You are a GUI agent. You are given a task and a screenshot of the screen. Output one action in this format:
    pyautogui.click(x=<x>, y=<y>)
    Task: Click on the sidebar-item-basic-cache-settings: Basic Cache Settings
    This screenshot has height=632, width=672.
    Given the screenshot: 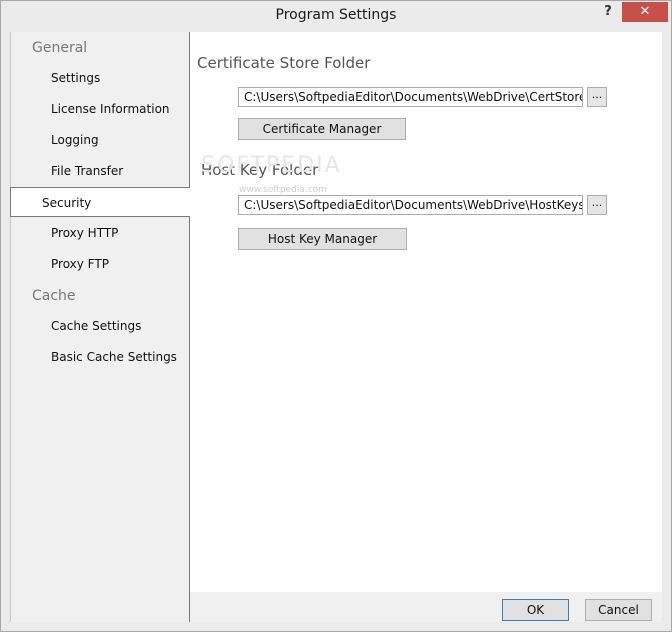 What is the action you would take?
    pyautogui.click(x=100, y=357)
    